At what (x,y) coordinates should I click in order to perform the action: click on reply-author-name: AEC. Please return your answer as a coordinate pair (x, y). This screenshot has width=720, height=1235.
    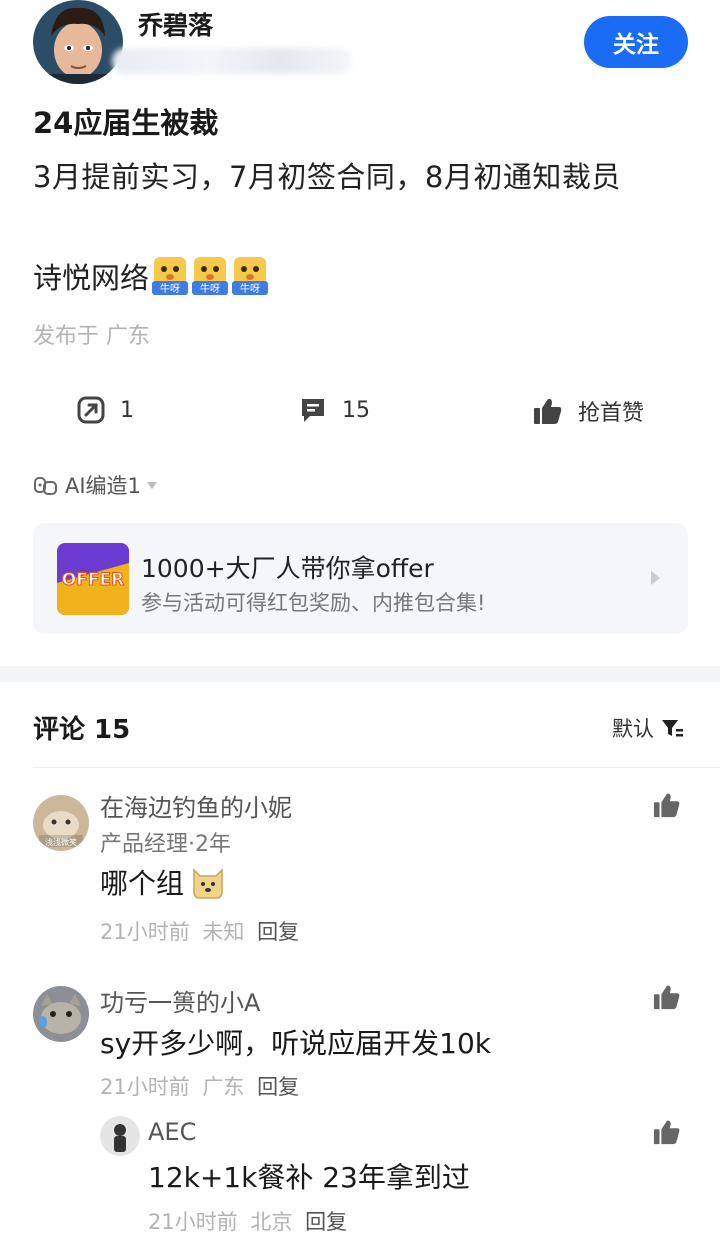
    Looking at the image, I should click on (172, 1132).